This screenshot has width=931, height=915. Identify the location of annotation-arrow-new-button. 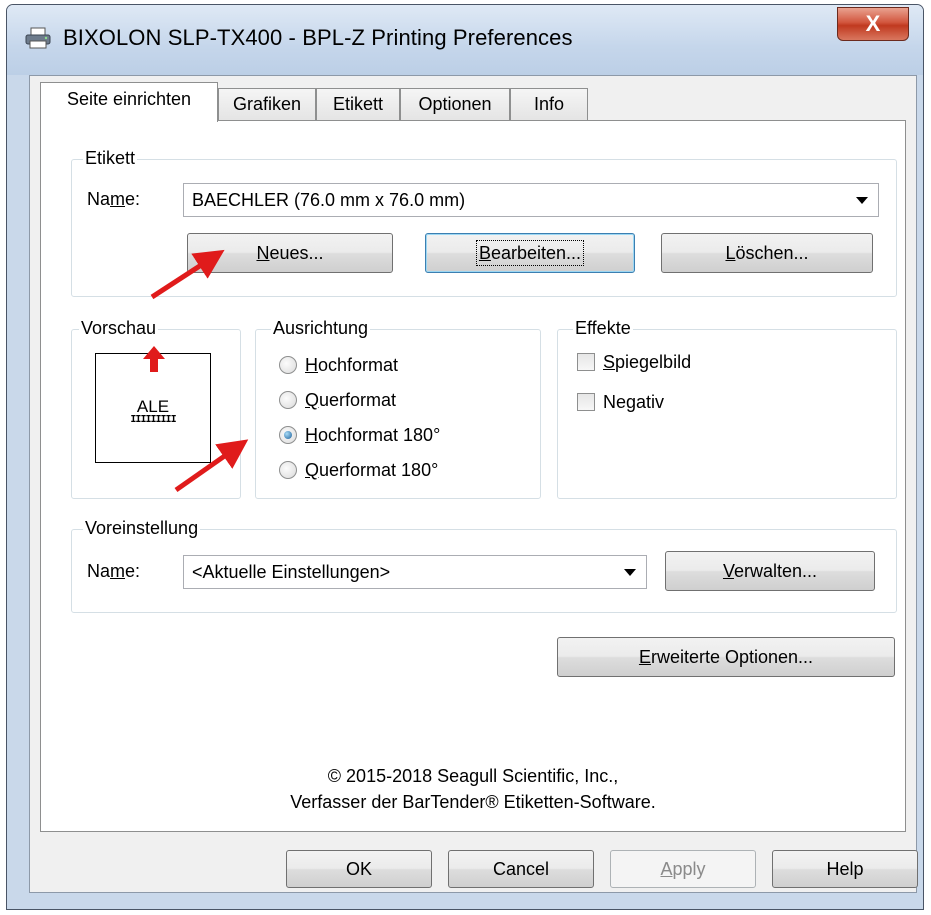
(187, 274).